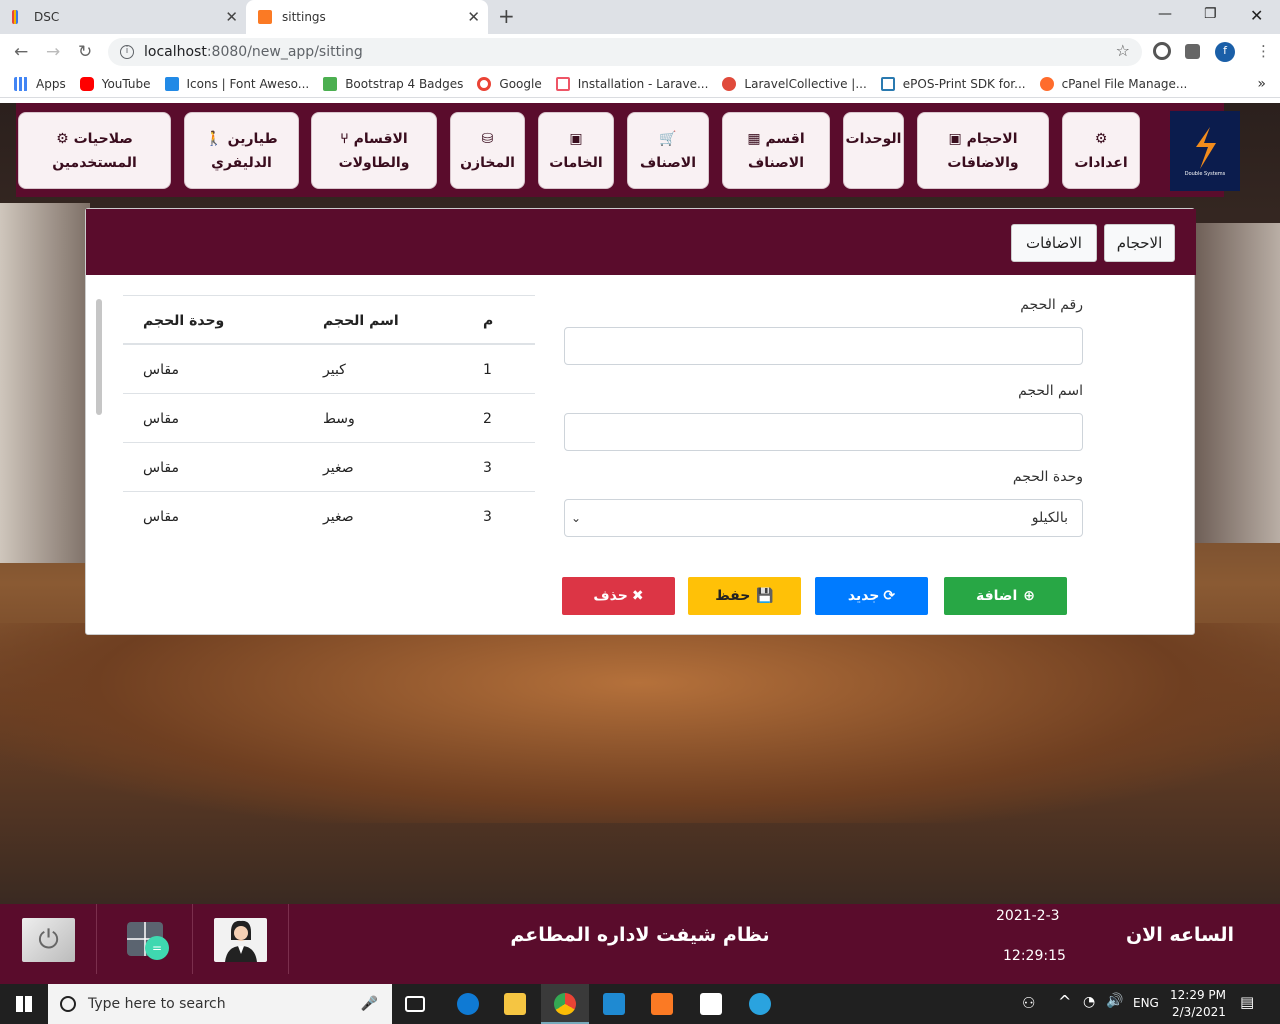  I want to click on minimize-icon: —, so click(1165, 14).